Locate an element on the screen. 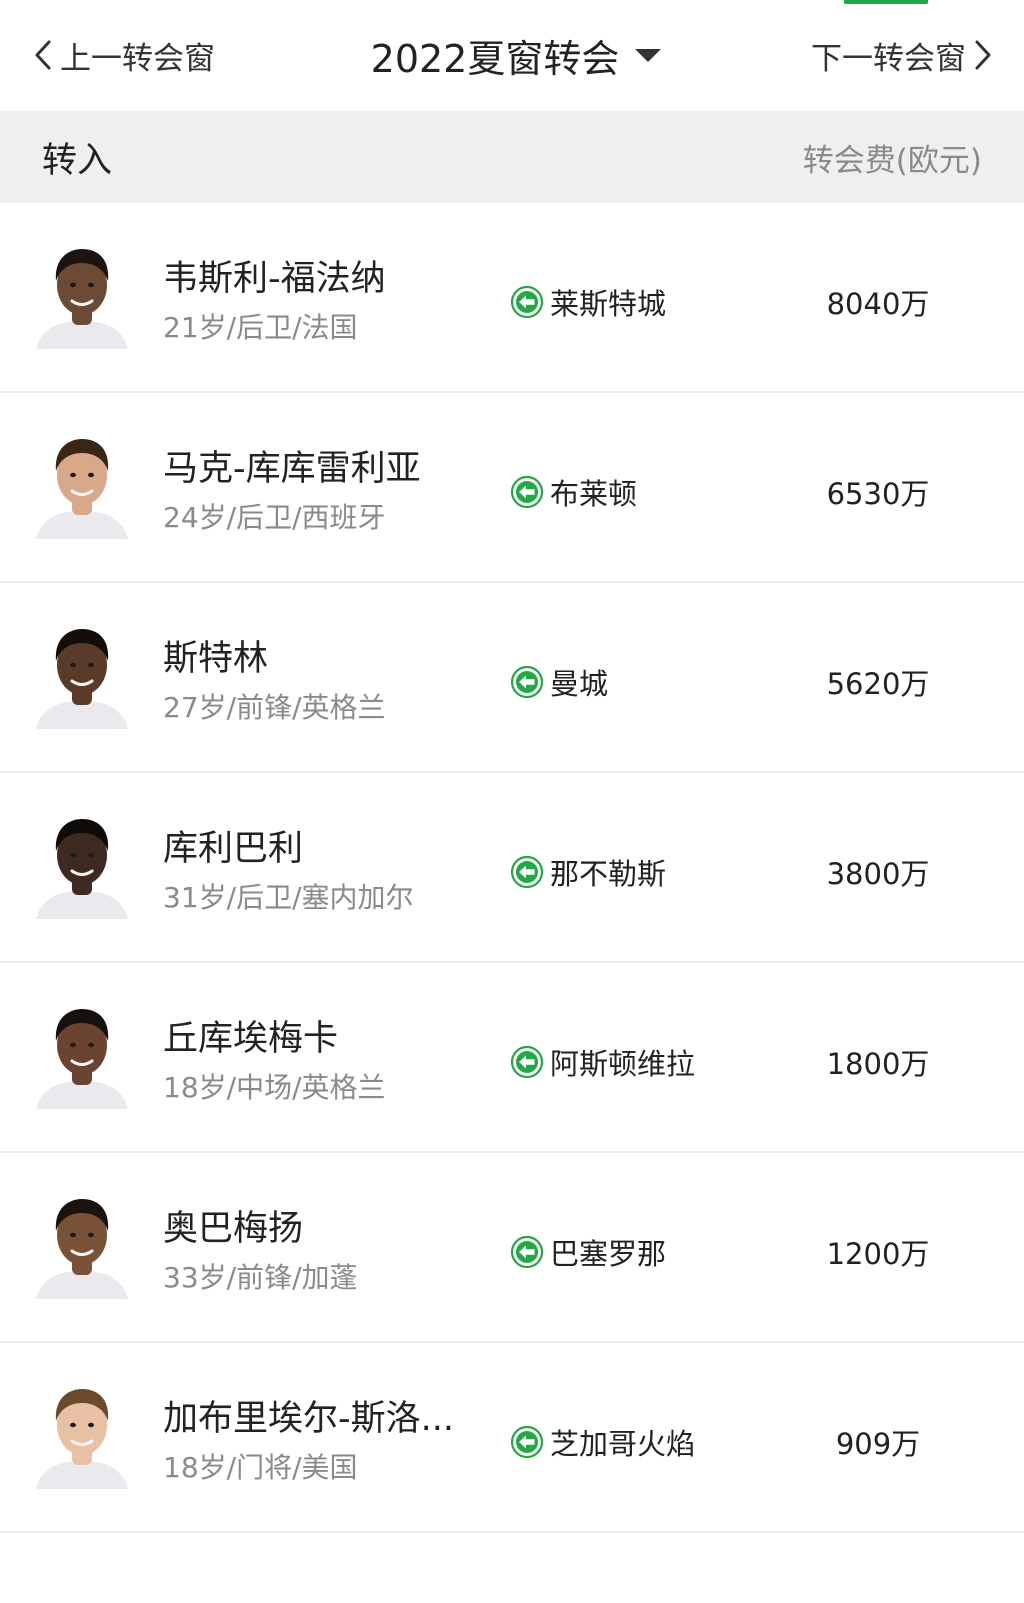 Image resolution: width=1024 pixels, height=1603 pixels. transfer-fee: 3800万 is located at coordinates (878, 874).